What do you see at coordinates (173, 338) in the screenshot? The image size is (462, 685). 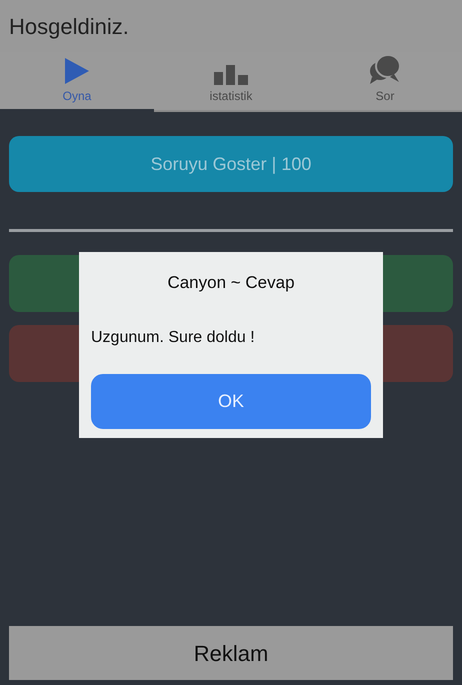 I see `dialog-message: Uzgunum. Sure doldu !` at bounding box center [173, 338].